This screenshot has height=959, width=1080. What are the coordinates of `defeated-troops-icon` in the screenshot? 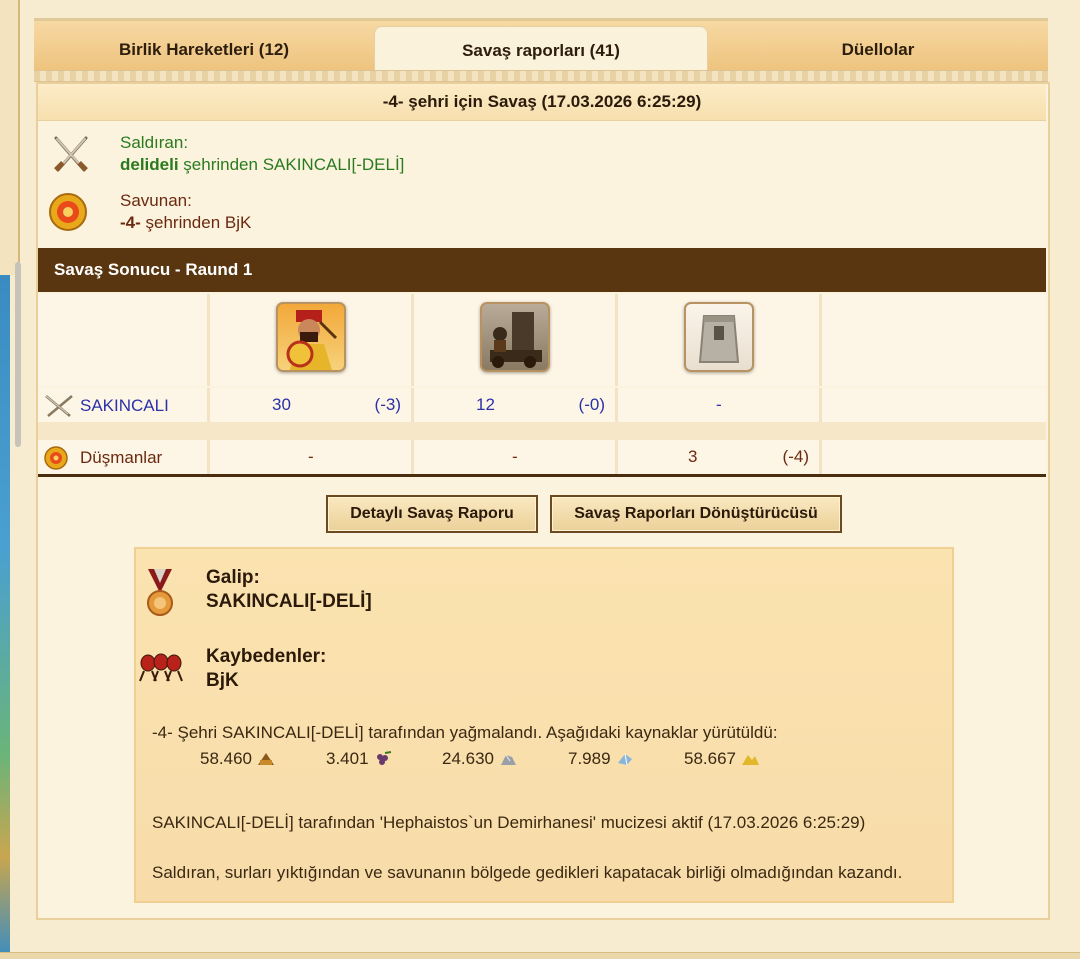 It's located at (161, 667).